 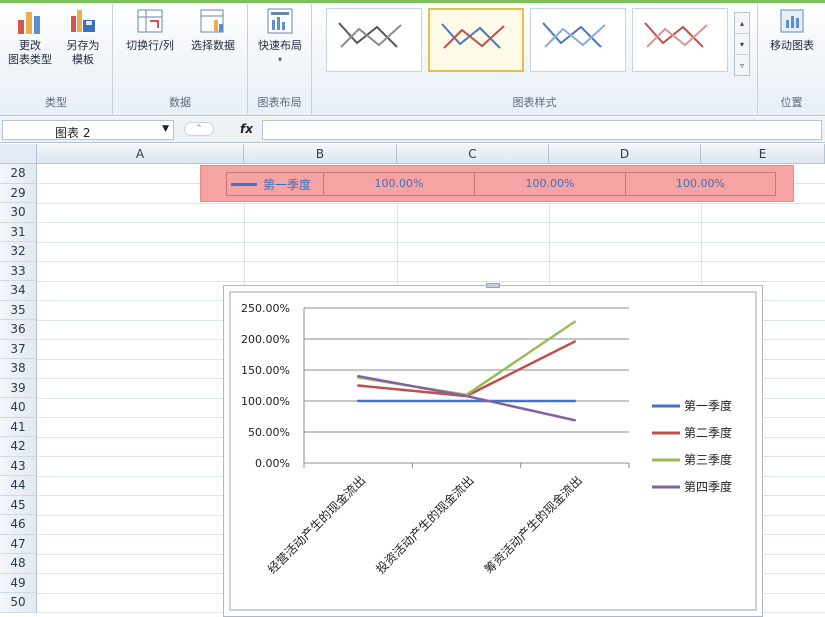 What do you see at coordinates (18, 174) in the screenshot?
I see `row-header-28: 28` at bounding box center [18, 174].